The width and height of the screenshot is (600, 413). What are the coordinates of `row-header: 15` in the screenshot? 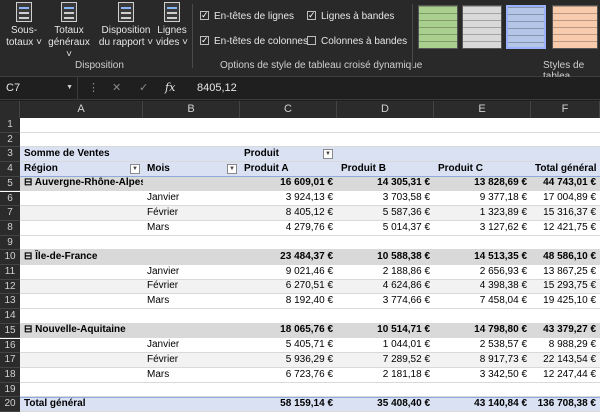 It's located at (10, 331).